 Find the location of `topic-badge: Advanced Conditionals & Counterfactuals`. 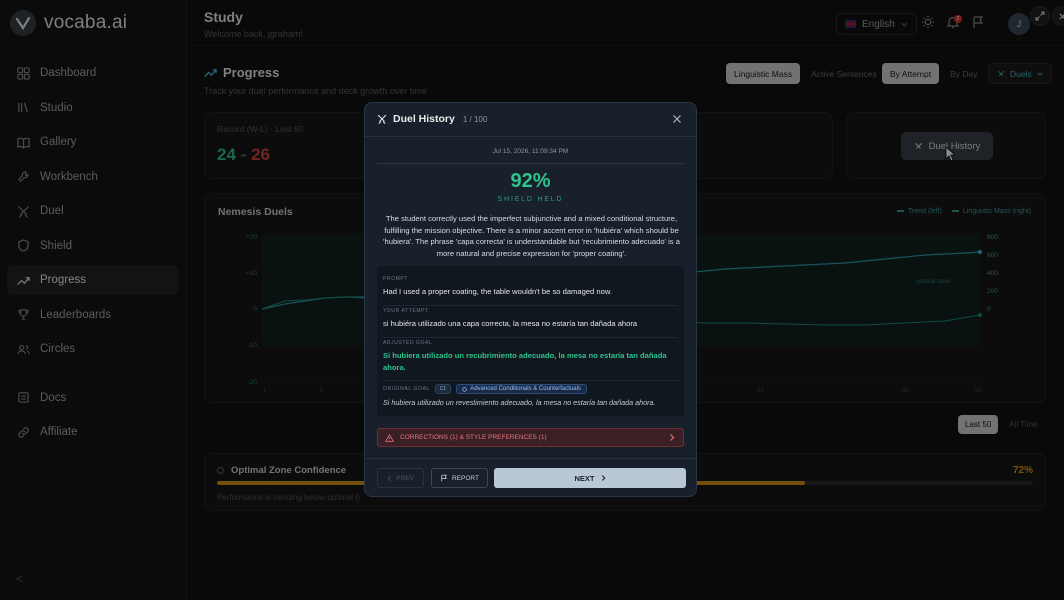

topic-badge: Advanced Conditionals & Counterfactuals is located at coordinates (521, 389).